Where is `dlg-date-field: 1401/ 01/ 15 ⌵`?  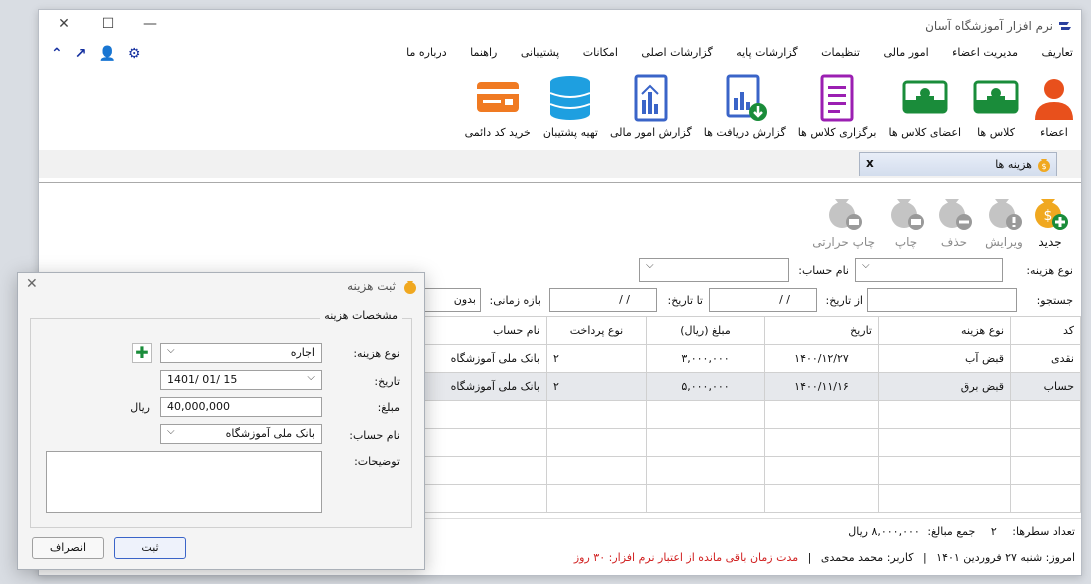
dlg-date-field: 1401/ 01/ 15 ⌵ is located at coordinates (241, 380).